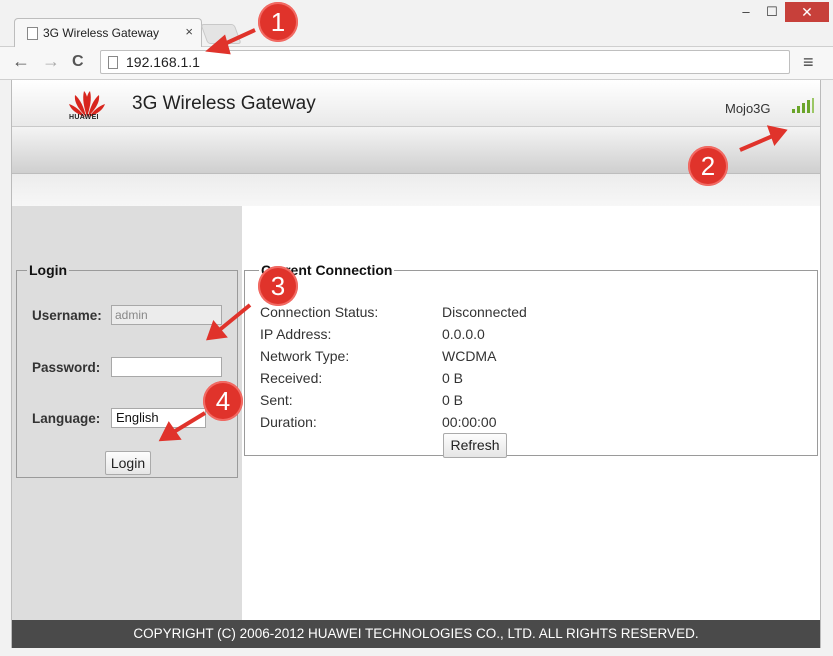  What do you see at coordinates (223, 401) in the screenshot?
I see `annotation-badge-4: 4` at bounding box center [223, 401].